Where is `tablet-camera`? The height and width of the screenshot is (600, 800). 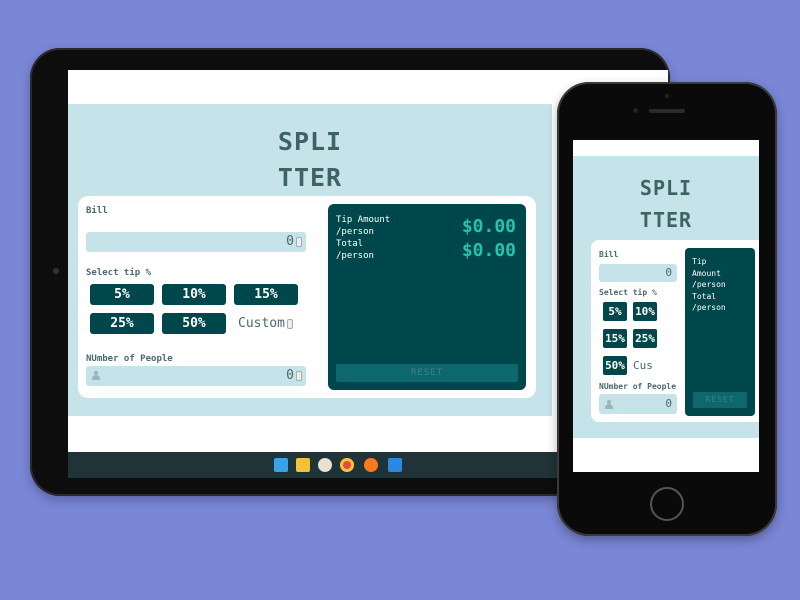
tablet-camera is located at coordinates (56, 271).